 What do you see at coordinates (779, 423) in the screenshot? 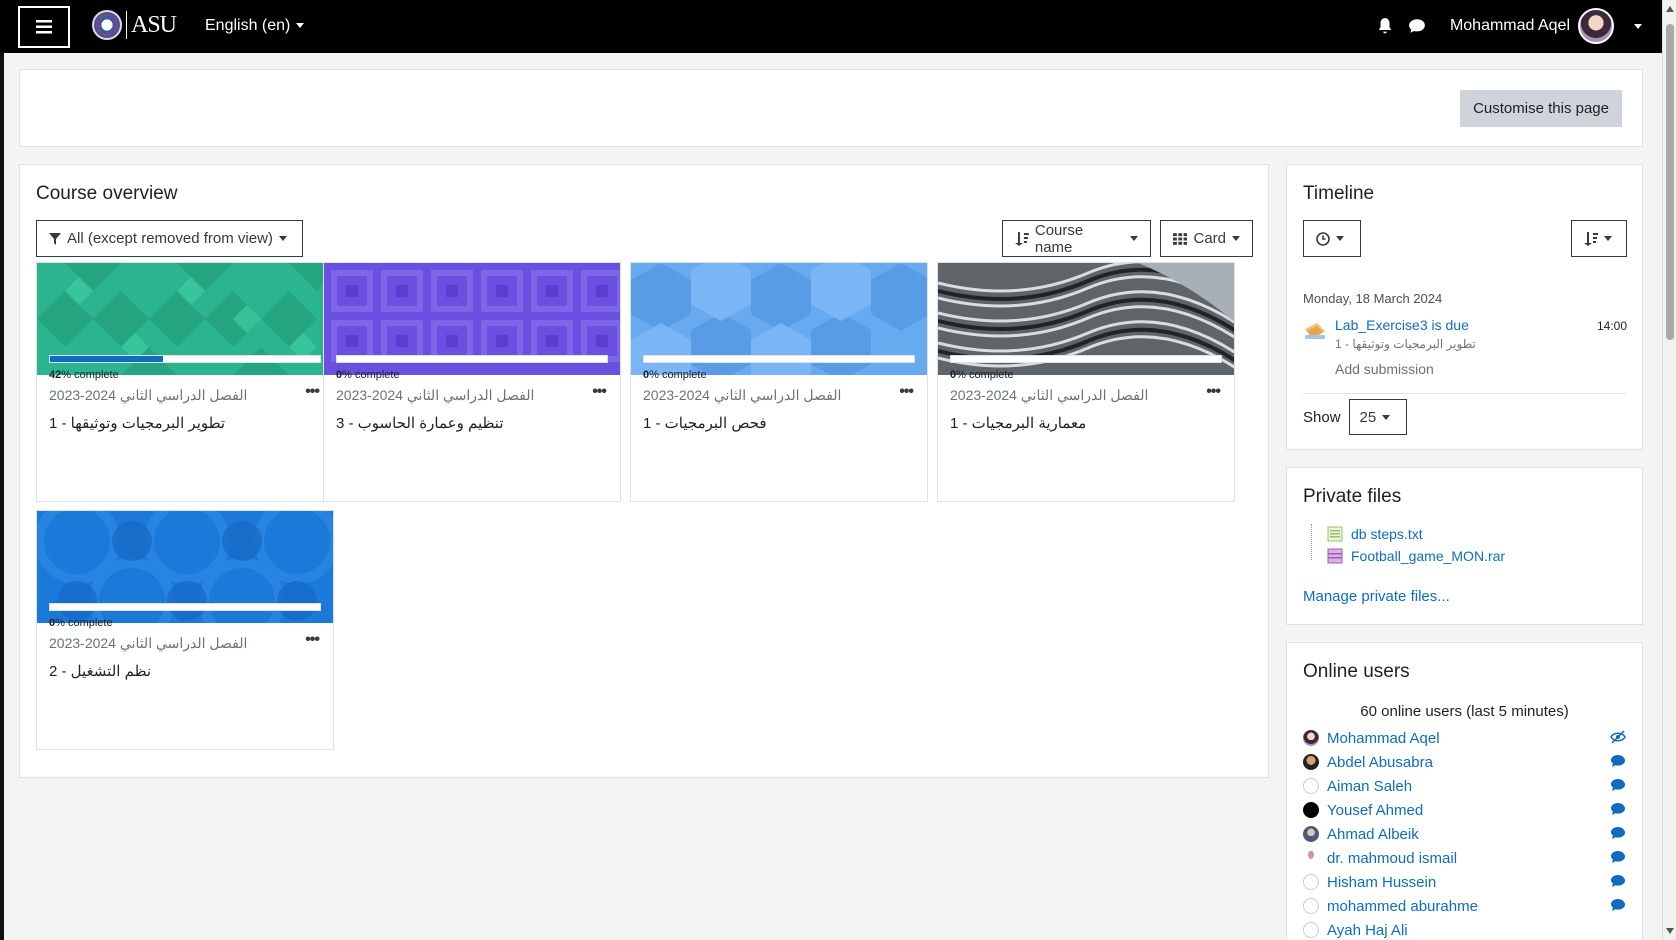
I see `course-name-link: فحص البرمجيات - 1` at bounding box center [779, 423].